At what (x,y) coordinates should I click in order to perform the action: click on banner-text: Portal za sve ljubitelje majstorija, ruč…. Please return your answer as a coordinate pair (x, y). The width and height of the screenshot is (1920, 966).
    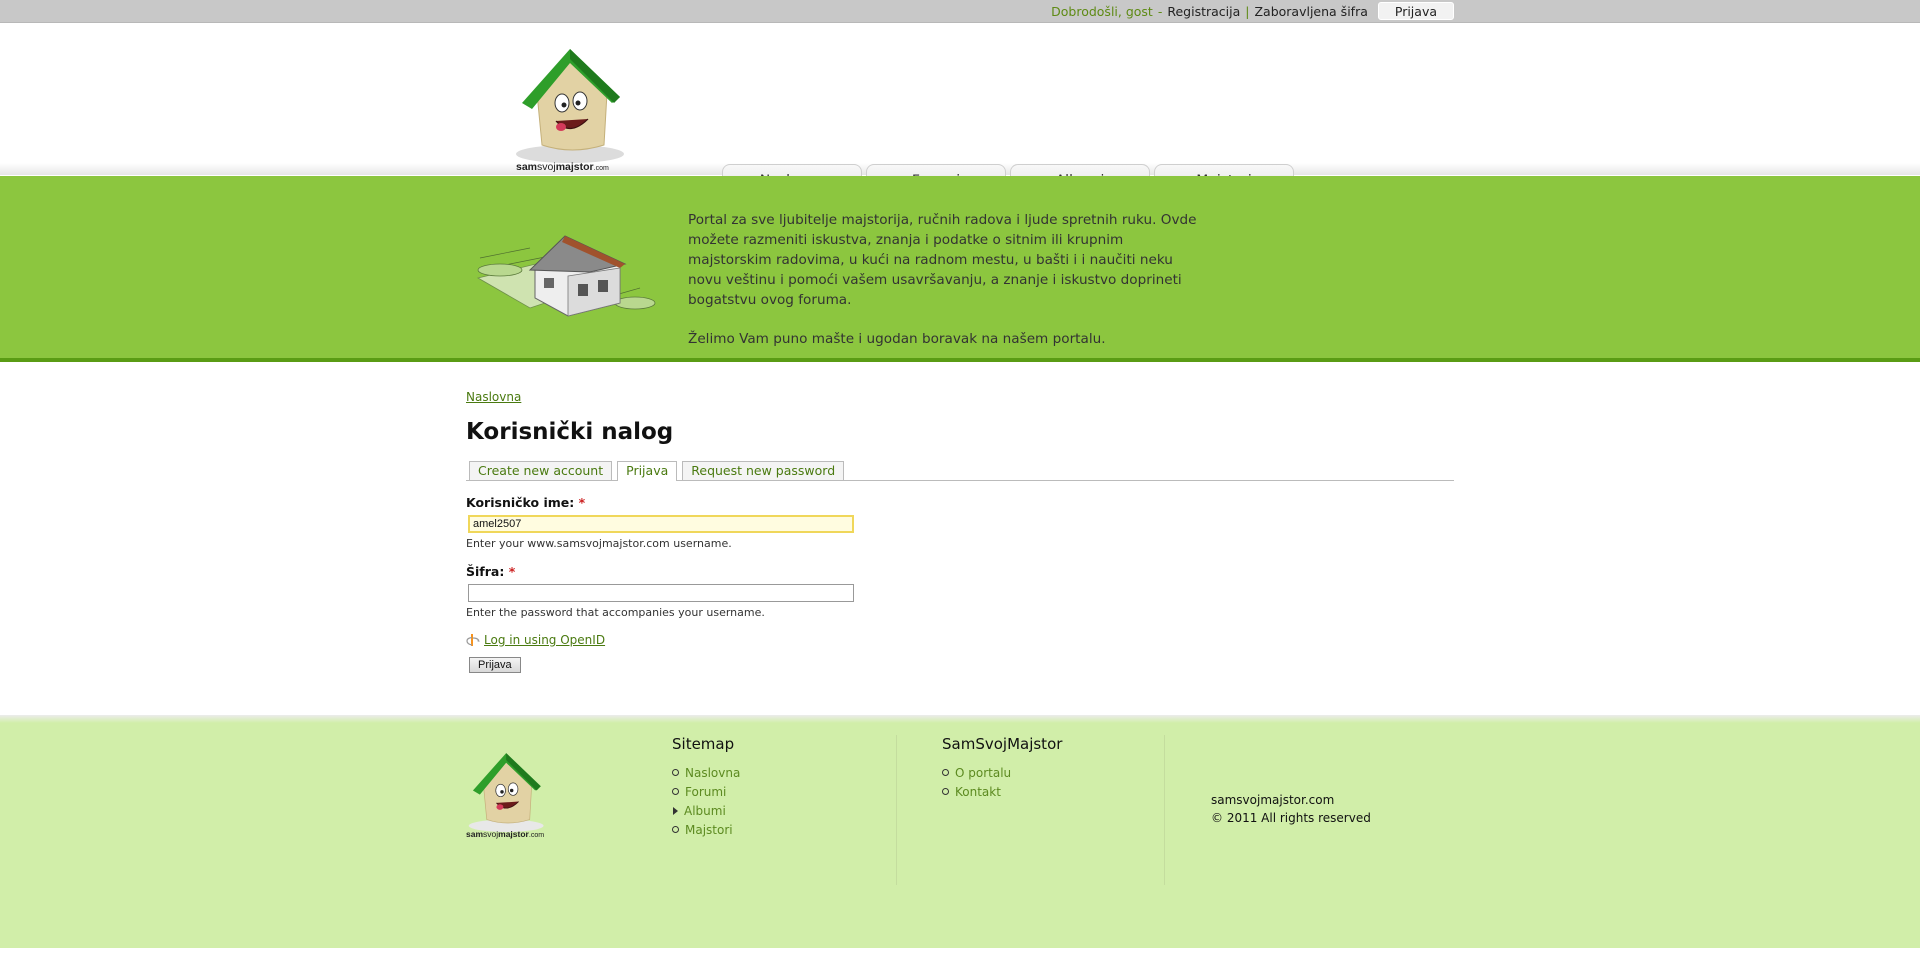
    Looking at the image, I should click on (943, 289).